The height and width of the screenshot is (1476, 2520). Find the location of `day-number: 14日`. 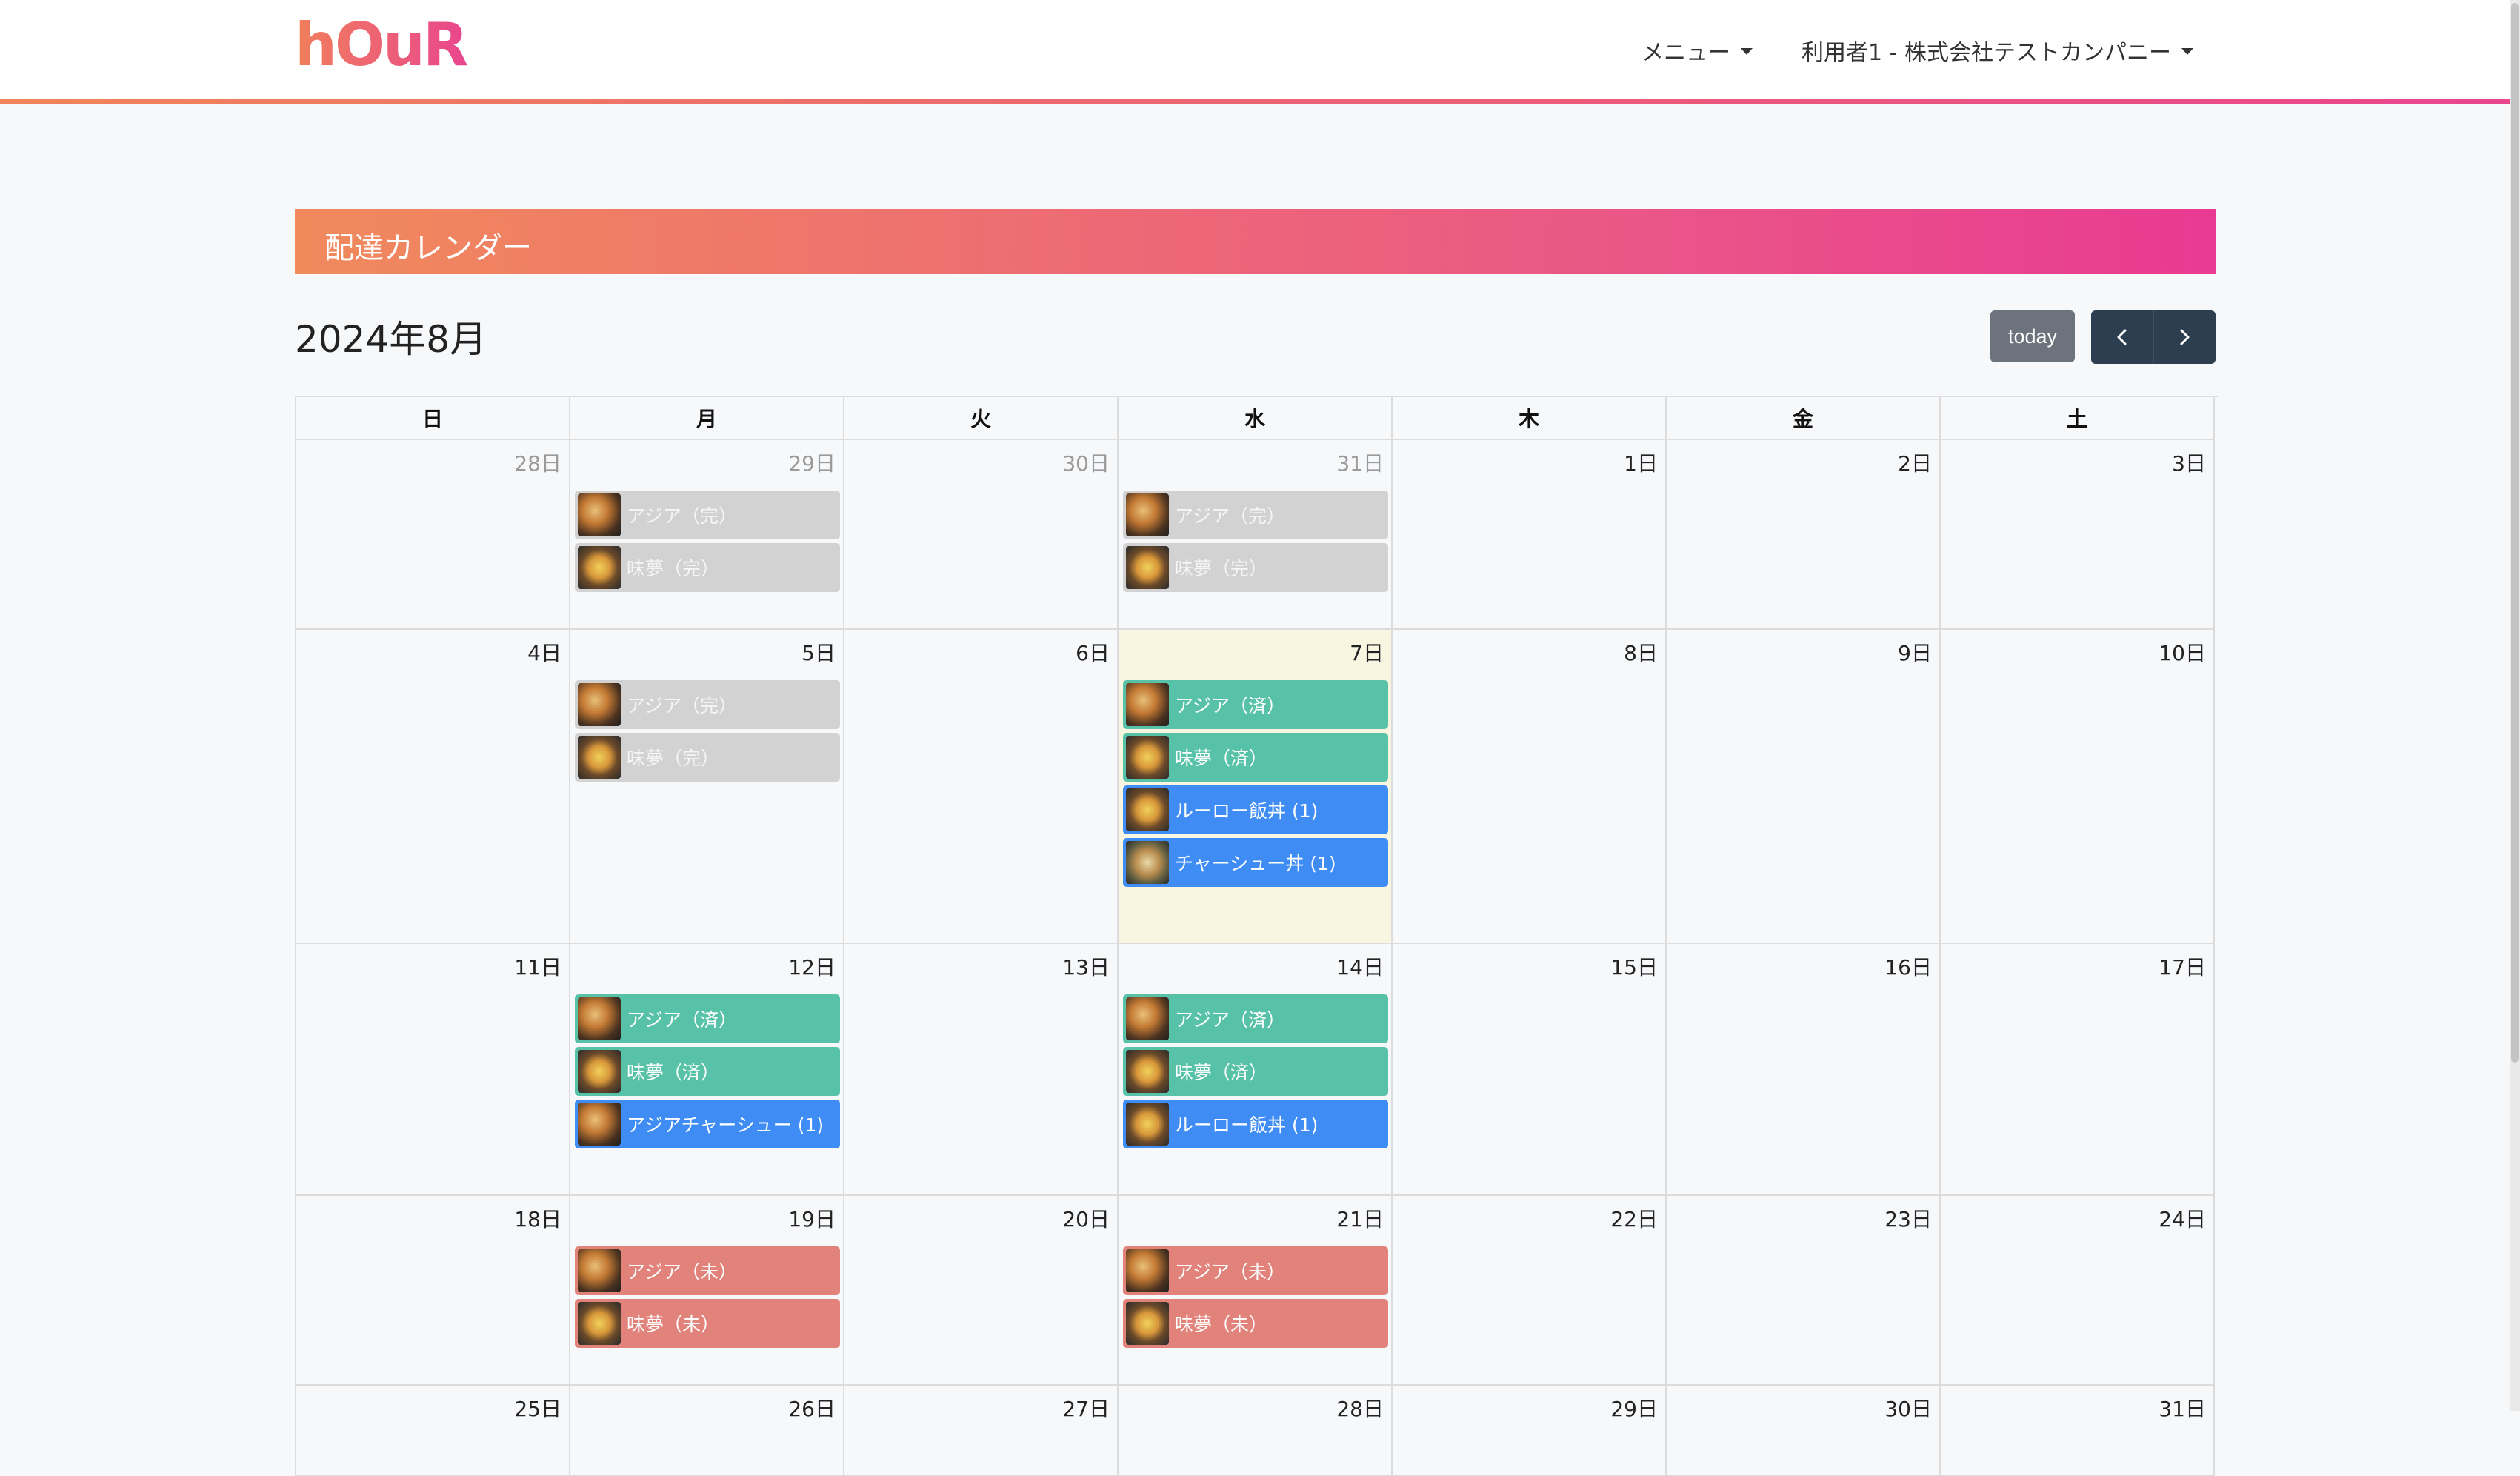

day-number: 14日 is located at coordinates (1360, 966).